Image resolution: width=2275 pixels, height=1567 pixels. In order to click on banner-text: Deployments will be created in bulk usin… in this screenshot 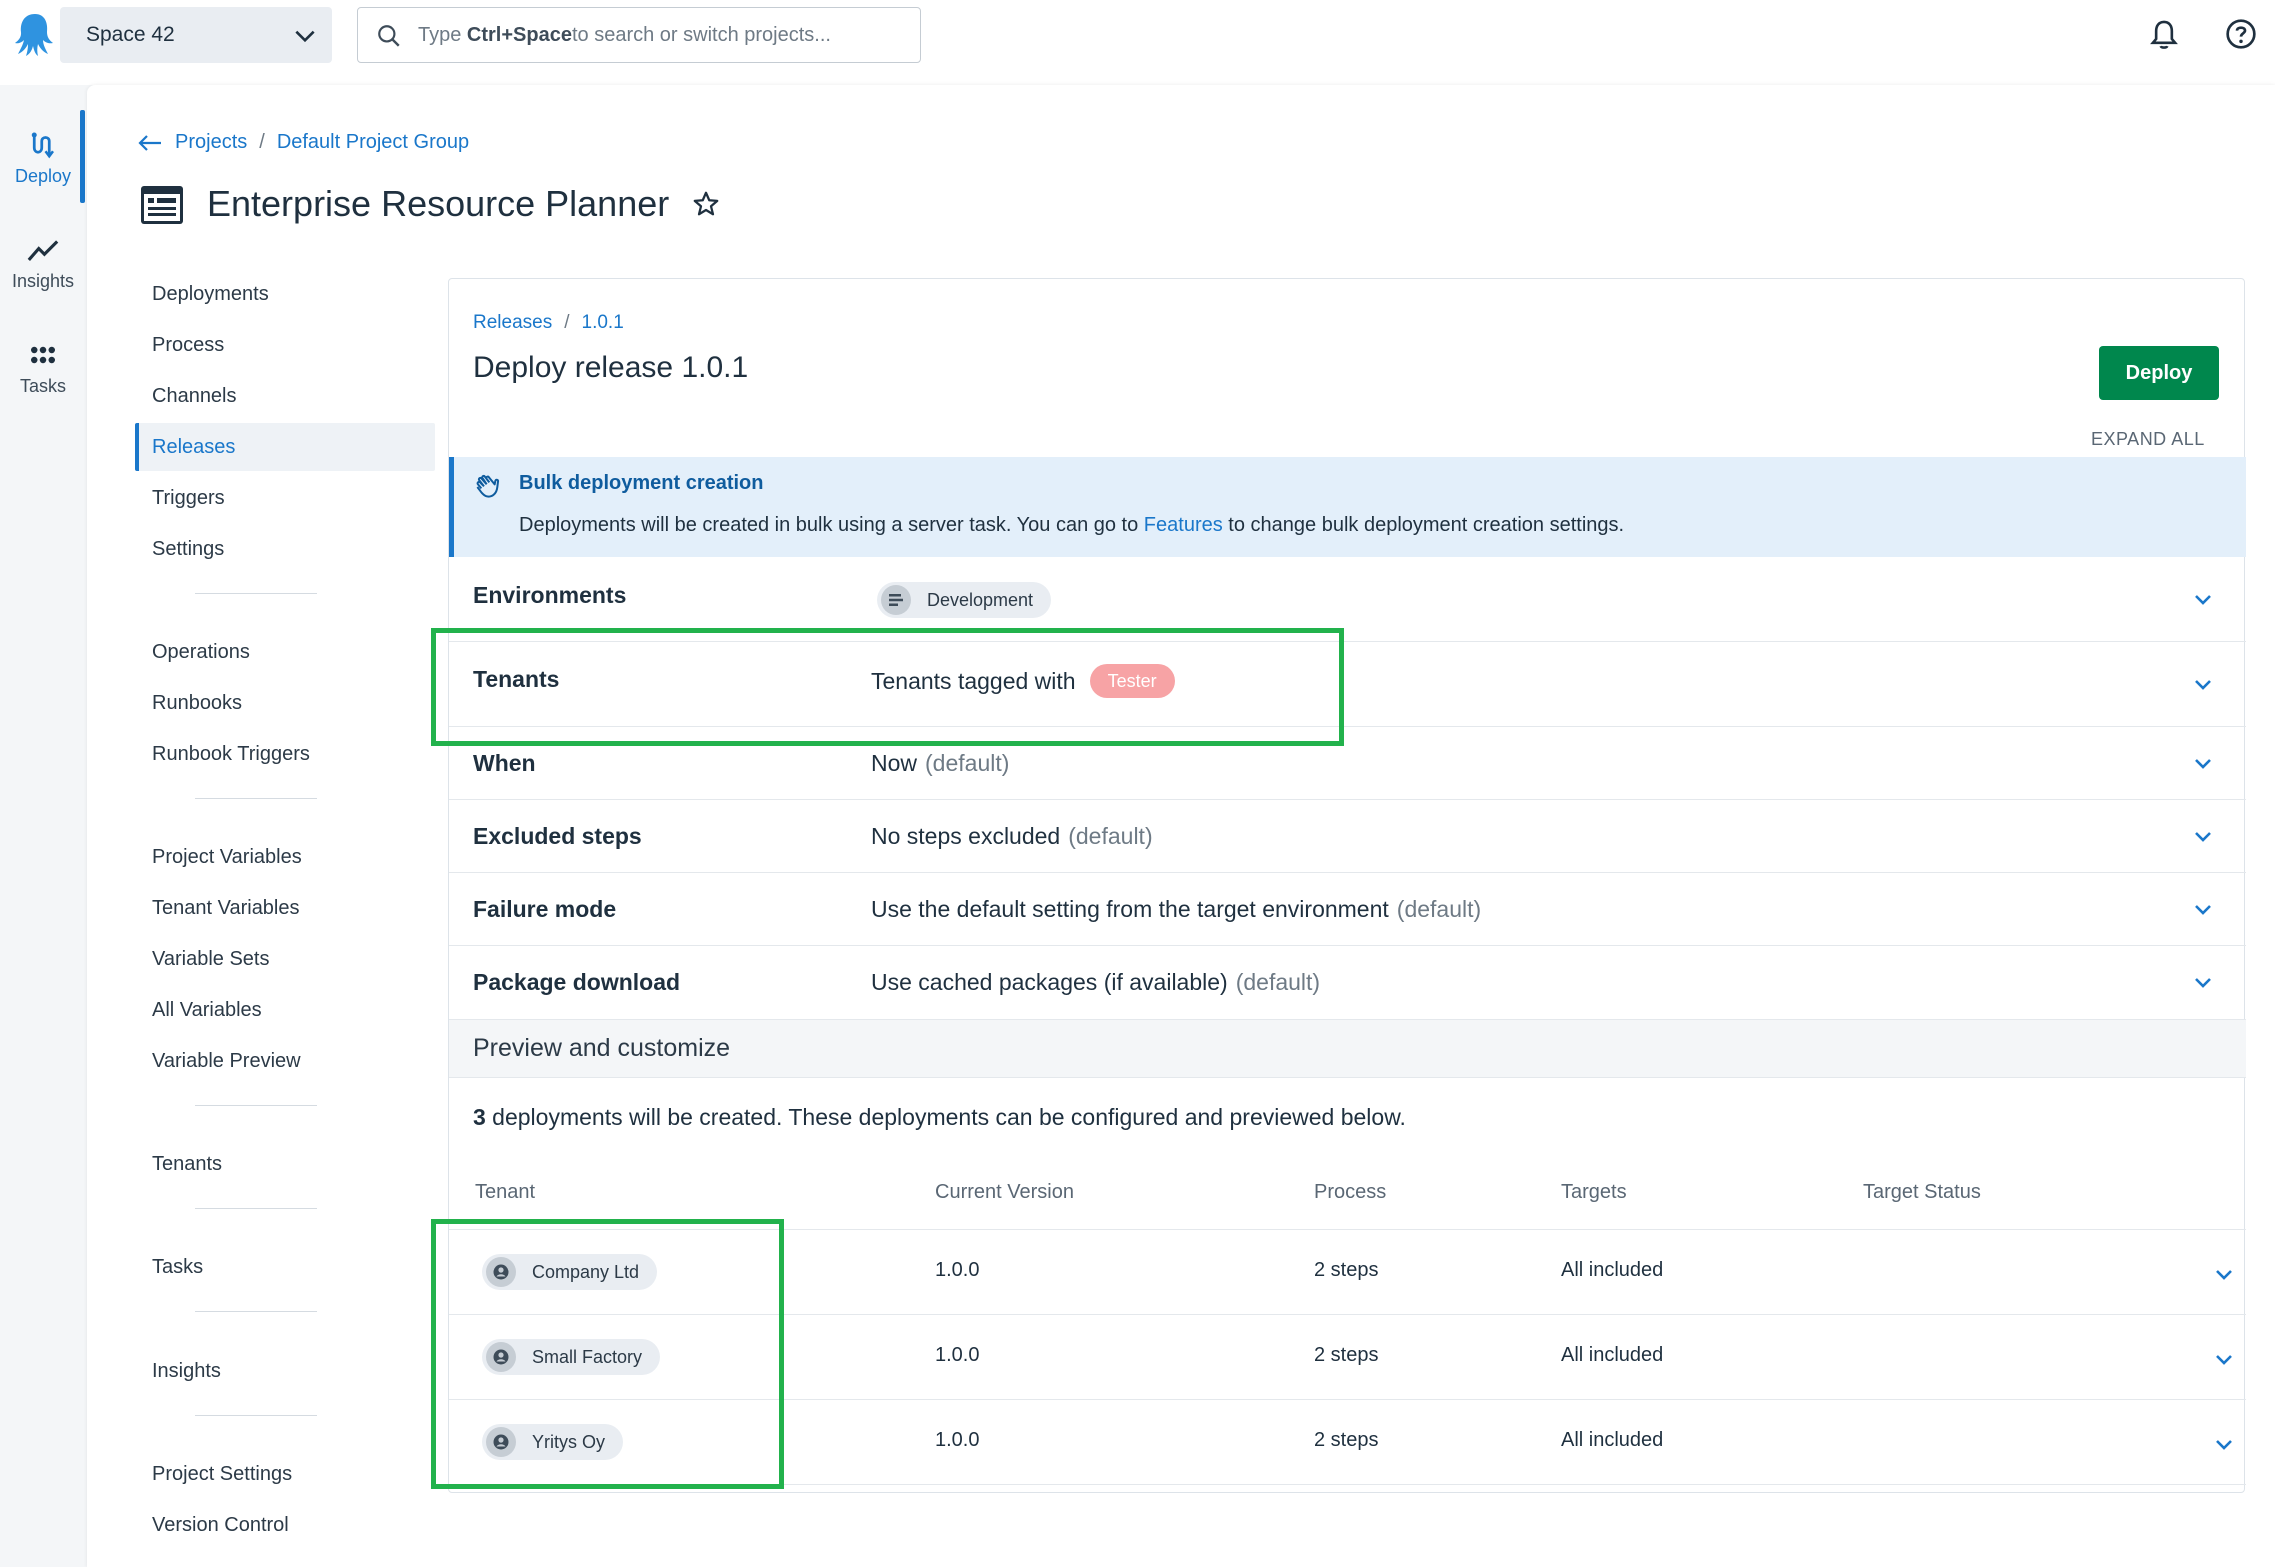, I will do `click(1071, 525)`.